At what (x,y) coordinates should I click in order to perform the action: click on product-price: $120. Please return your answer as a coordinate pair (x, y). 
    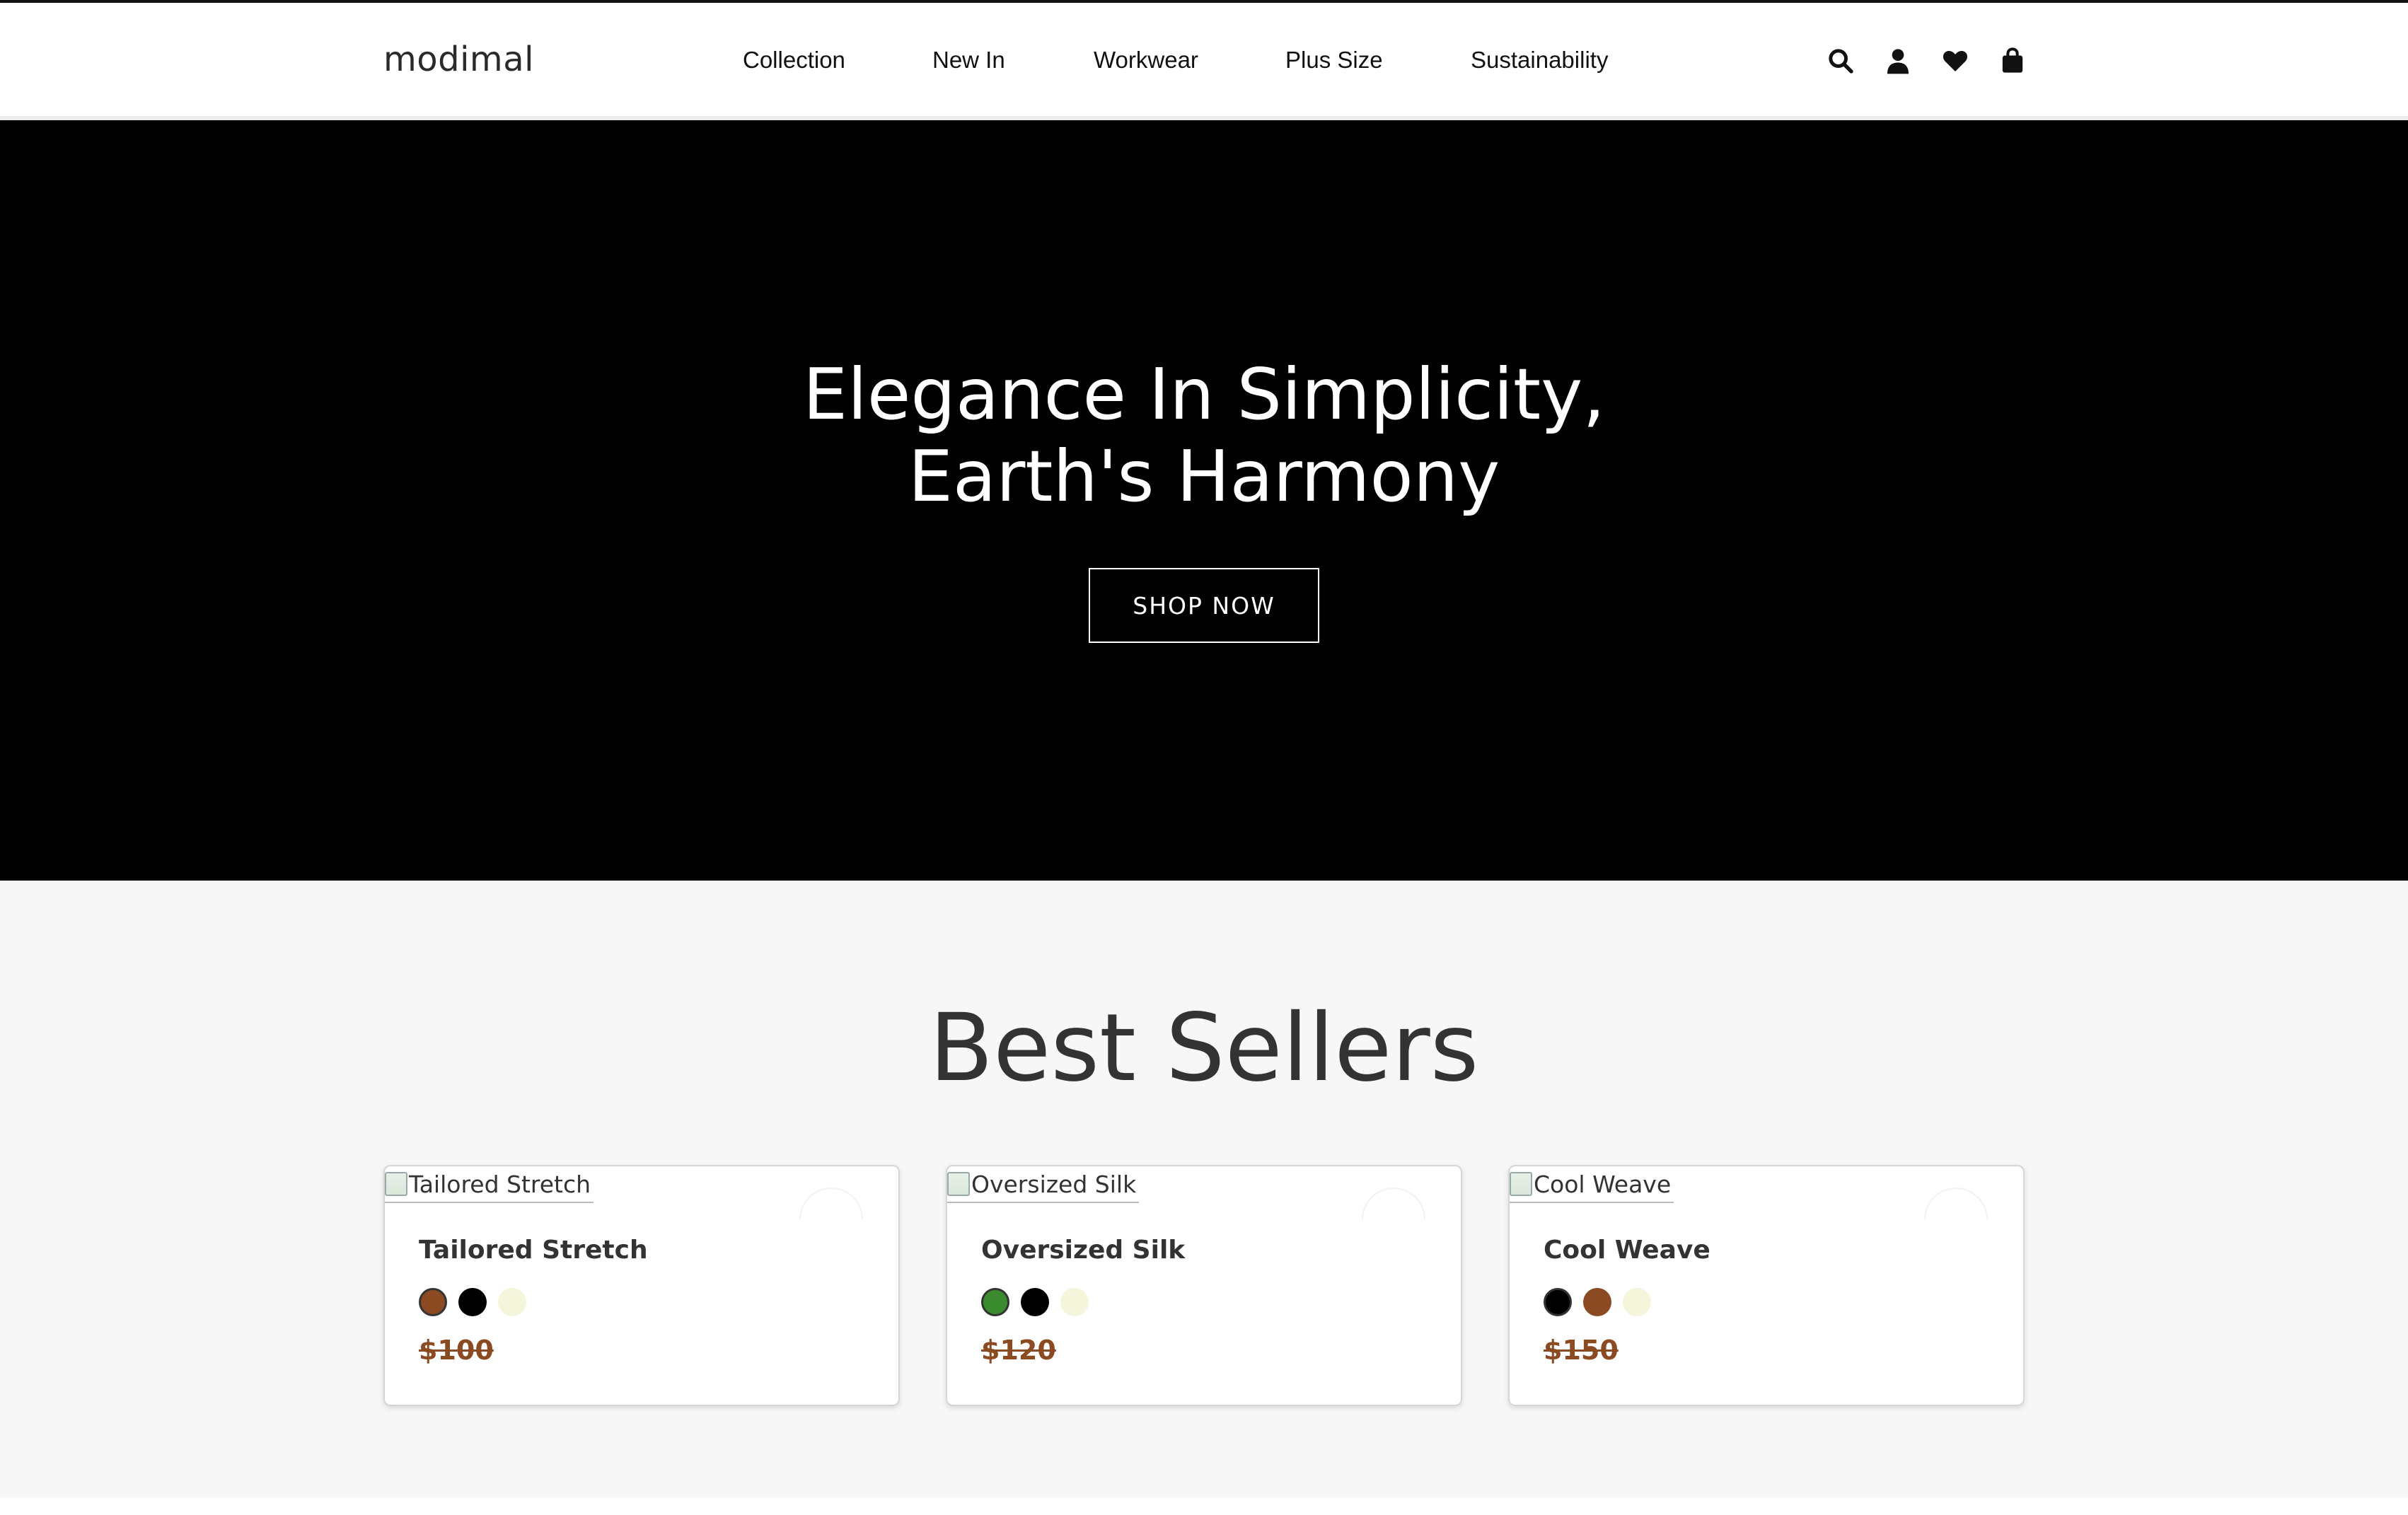
    Looking at the image, I should click on (1018, 1350).